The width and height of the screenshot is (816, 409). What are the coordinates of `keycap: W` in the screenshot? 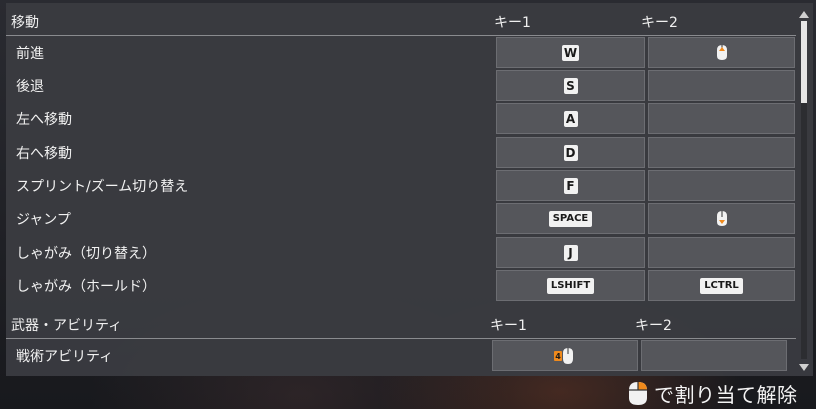 It's located at (570, 52).